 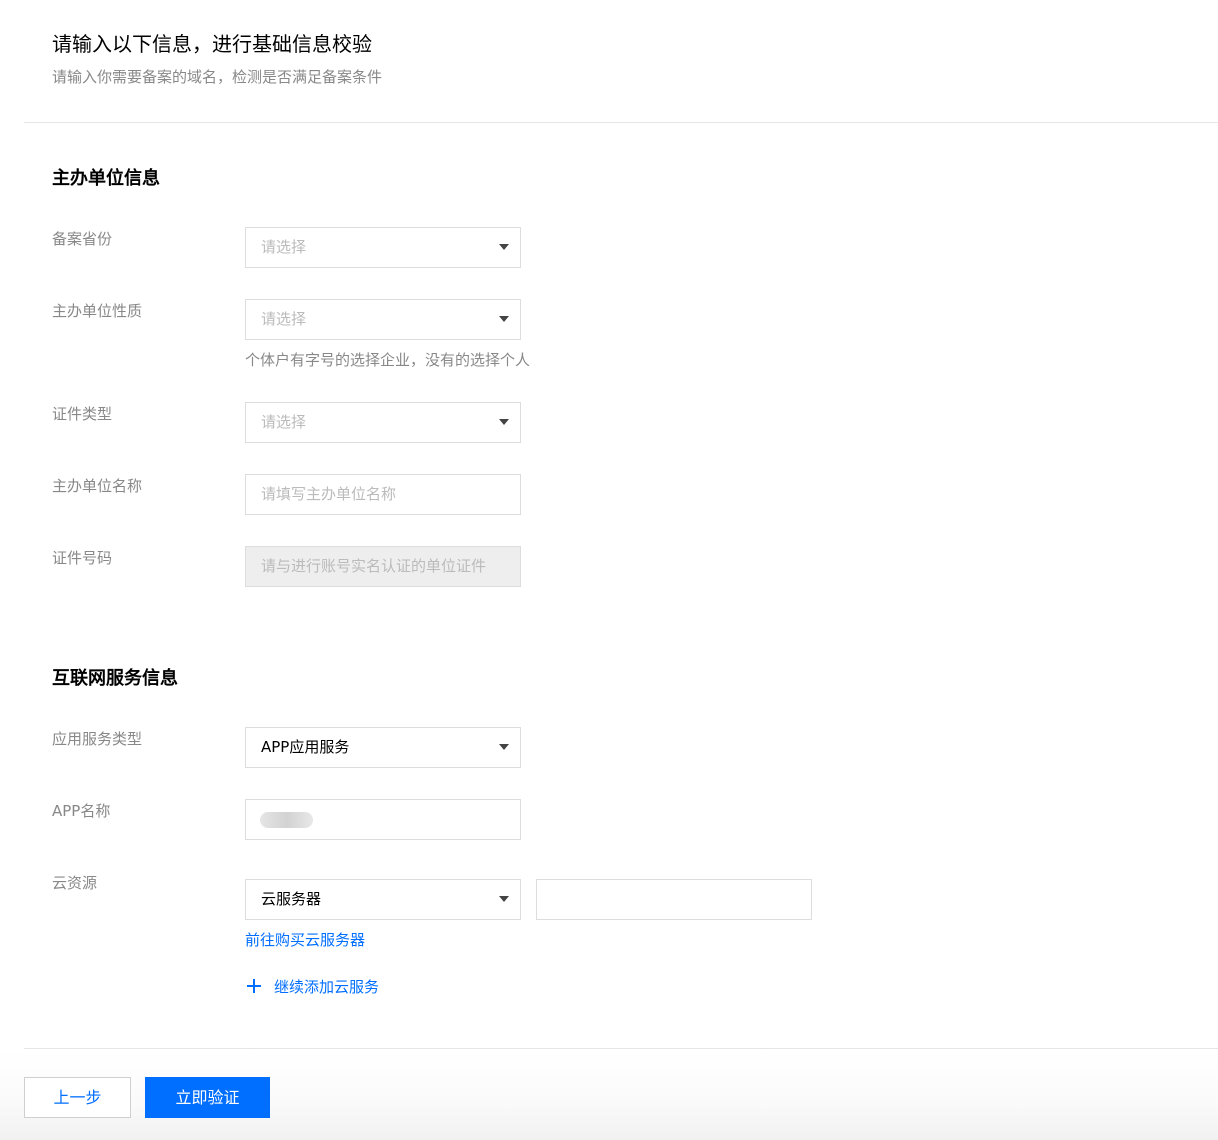 I want to click on app-name-redacted-value, so click(x=286, y=820).